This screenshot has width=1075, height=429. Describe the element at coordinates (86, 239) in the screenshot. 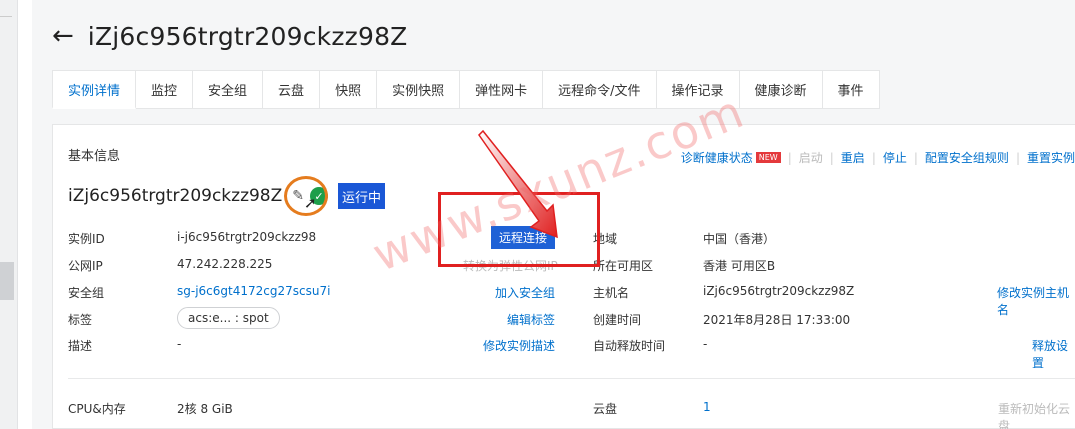

I see `instance-id-label: 实例ID` at that location.